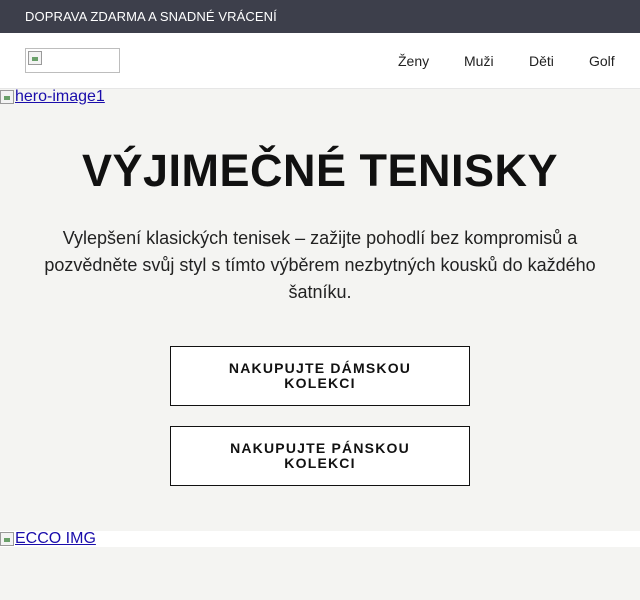 Image resolution: width=640 pixels, height=600 pixels. I want to click on shop-men-button: NAKUPUJTE PÁNSKOU KOLEKCI, so click(320, 456).